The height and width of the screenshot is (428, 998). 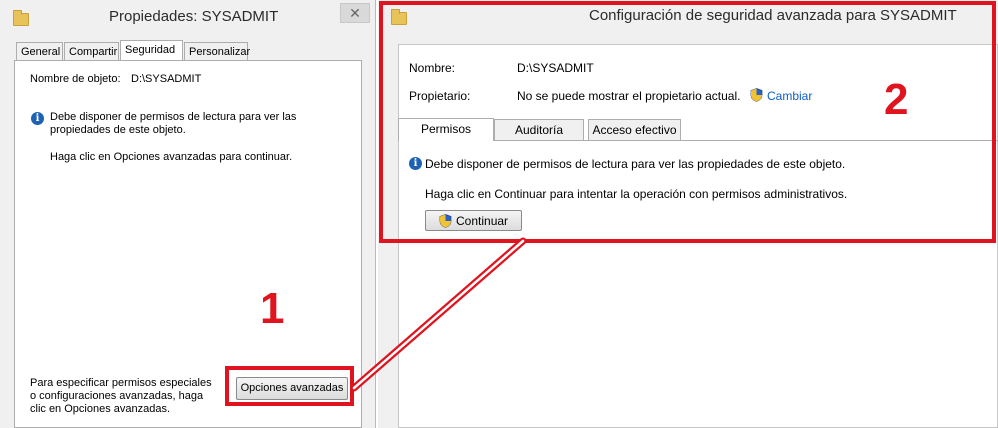 I want to click on properties-title: Propiedades: SYSADMIT, so click(x=194, y=16).